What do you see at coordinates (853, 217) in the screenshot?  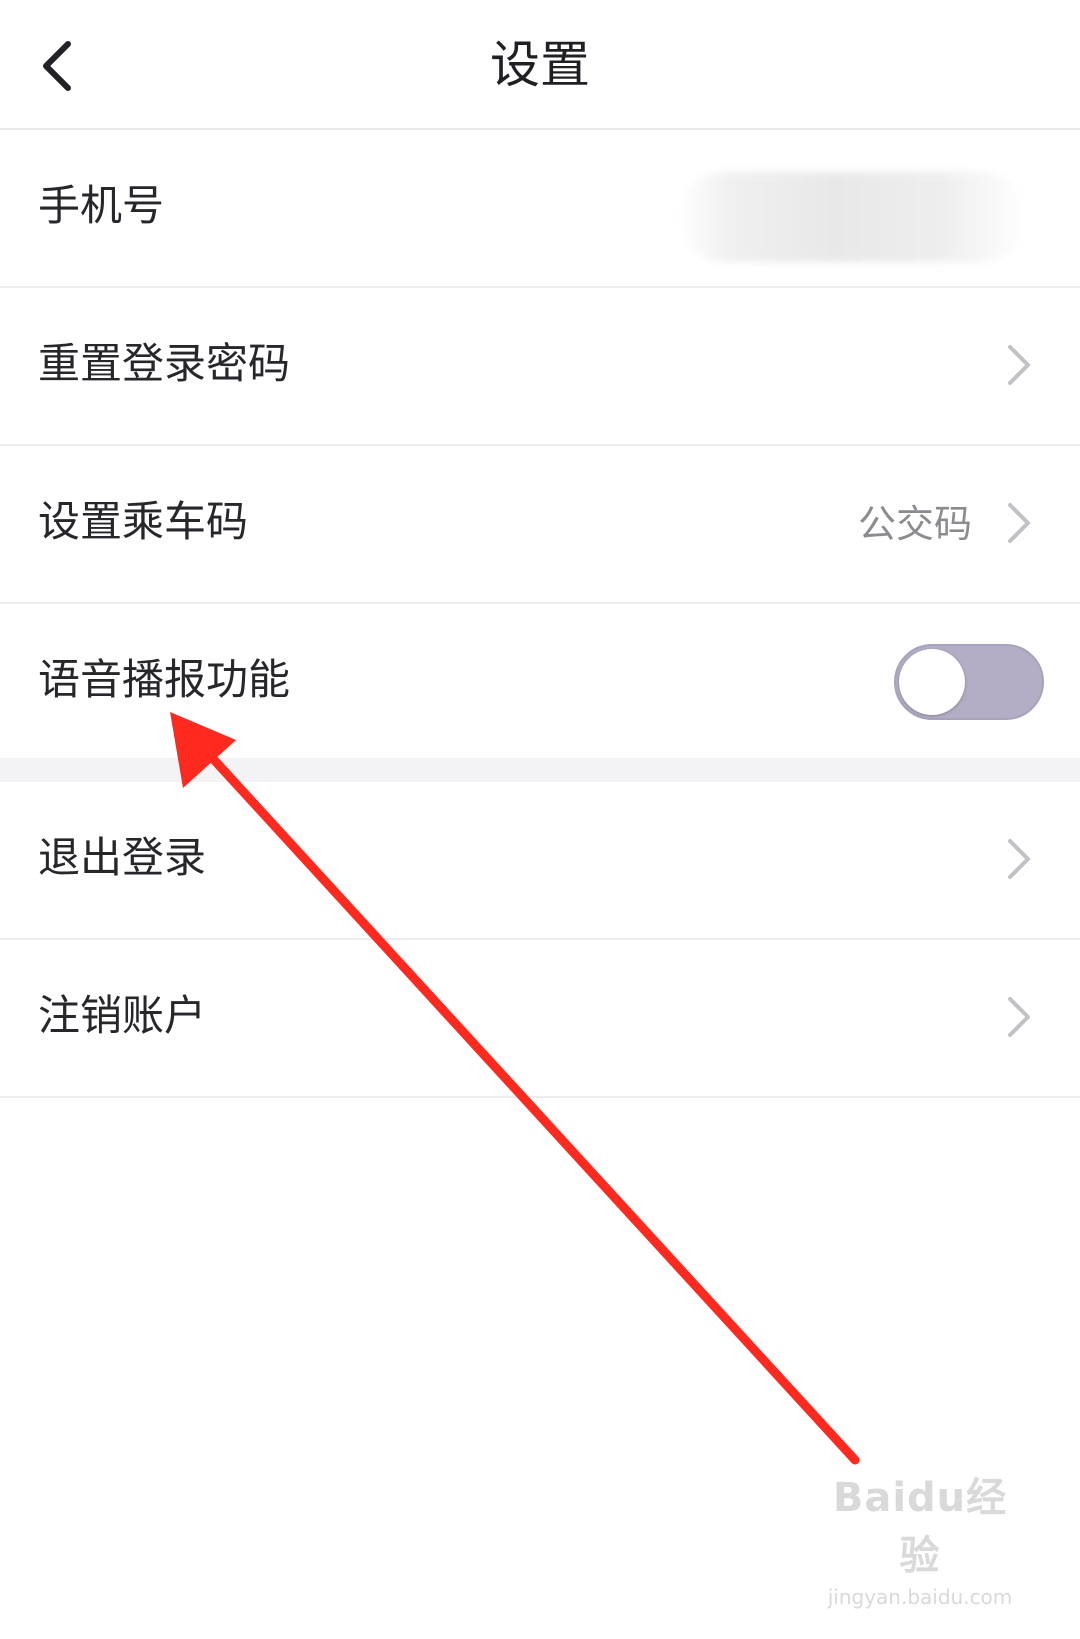 I see `phone-number-value-obscured` at bounding box center [853, 217].